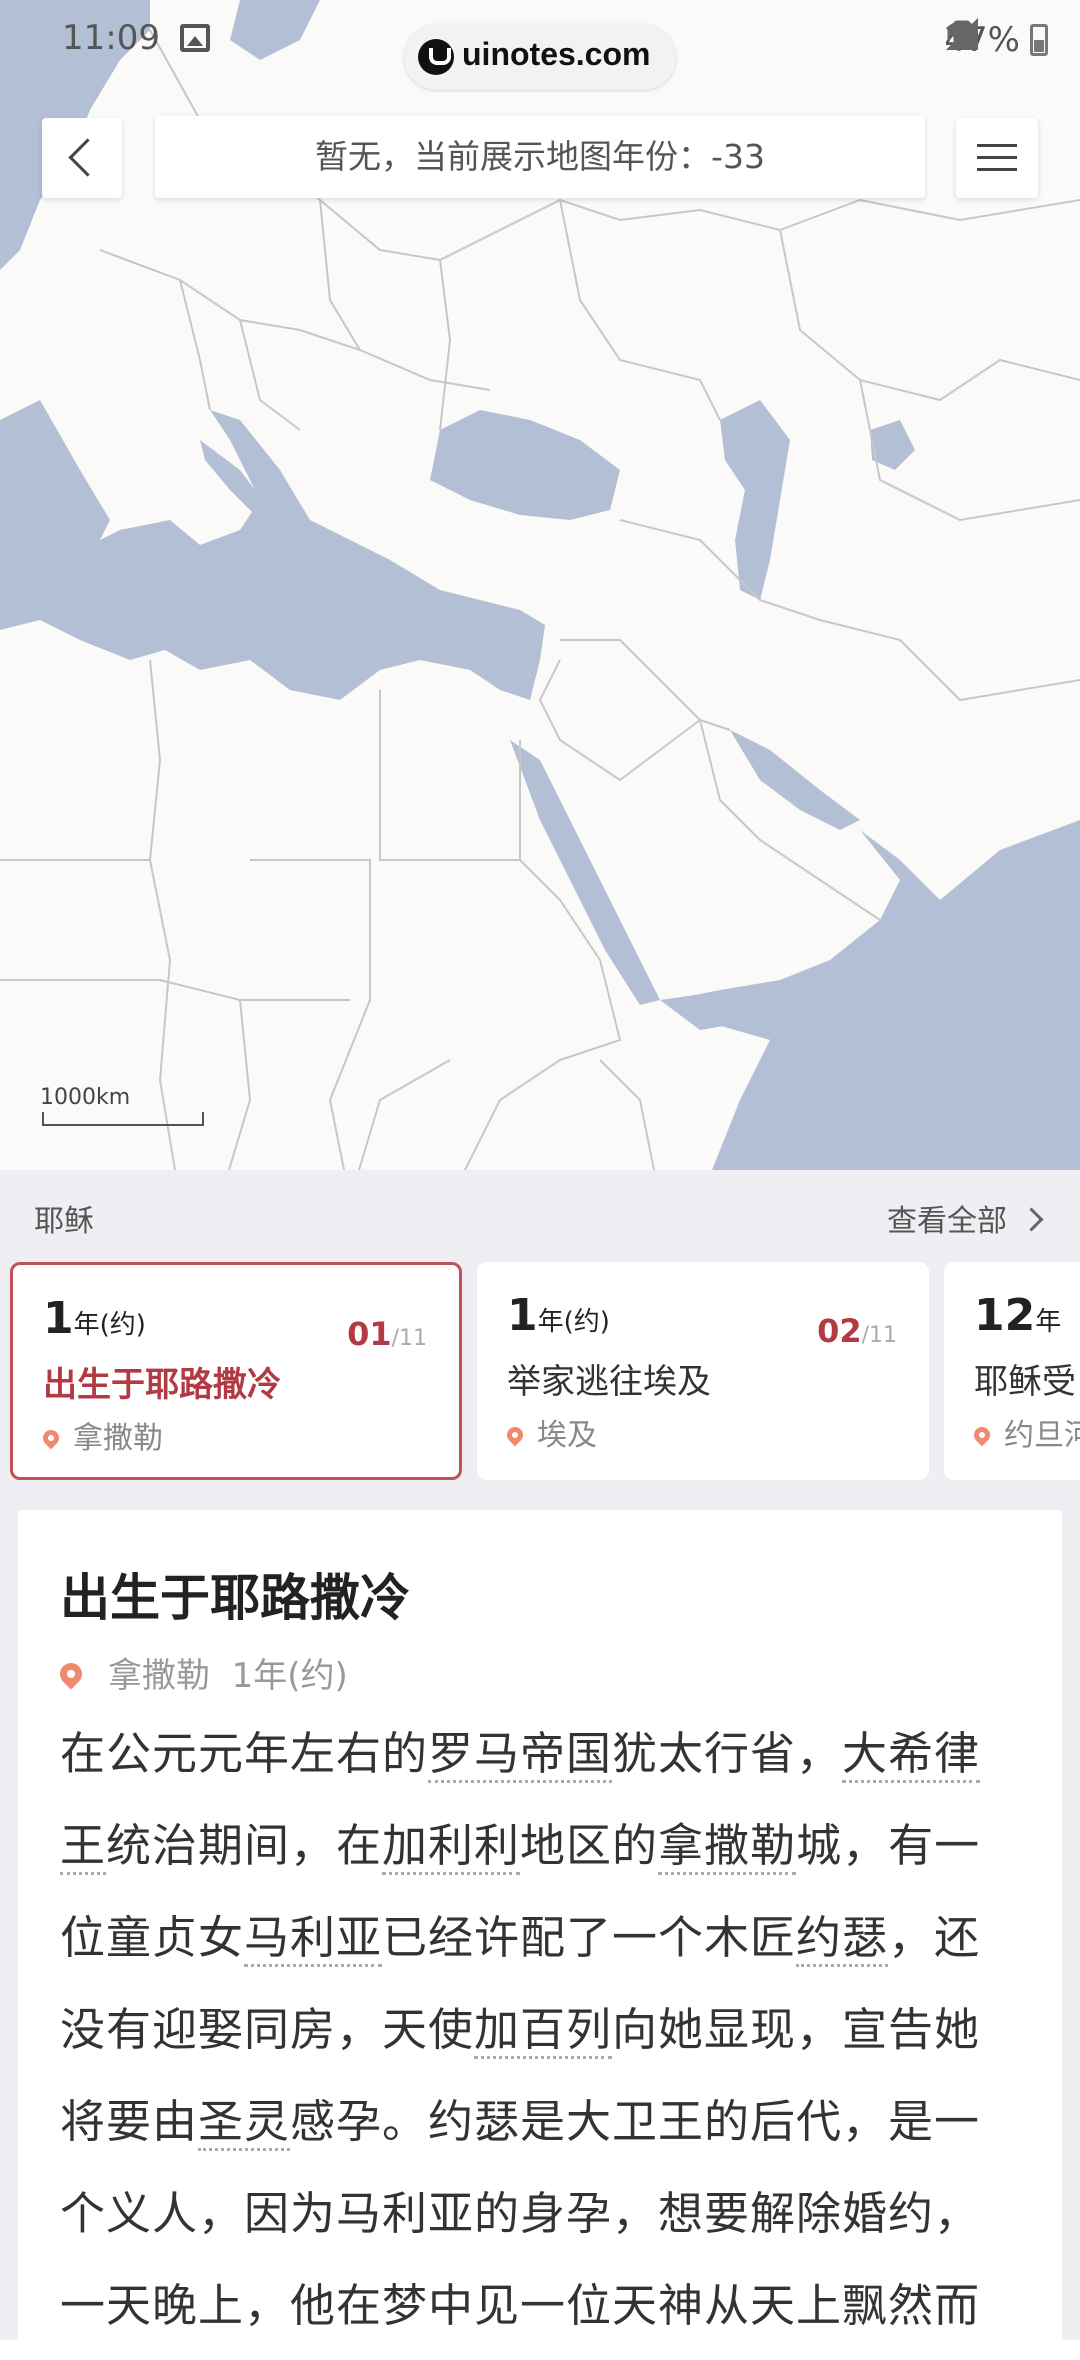 This screenshot has height=2360, width=1080. What do you see at coordinates (123, 1119) in the screenshot?
I see `map-scale-bar` at bounding box center [123, 1119].